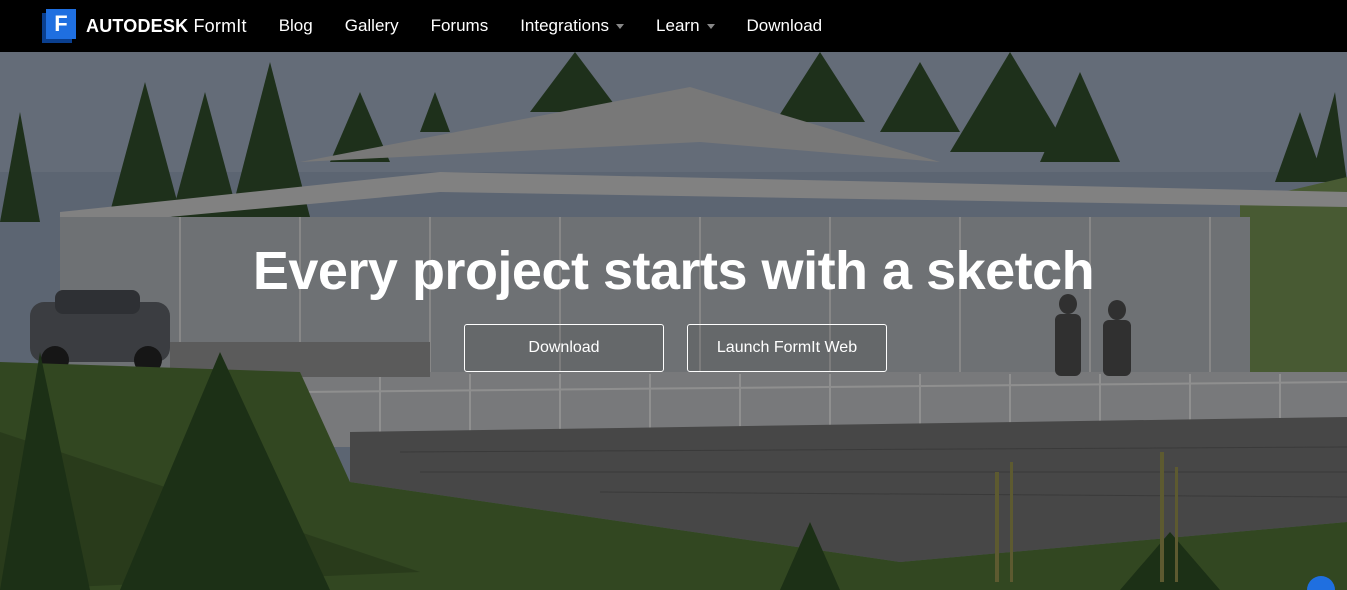 The height and width of the screenshot is (590, 1347). I want to click on brand-product: FormIt, so click(220, 25).